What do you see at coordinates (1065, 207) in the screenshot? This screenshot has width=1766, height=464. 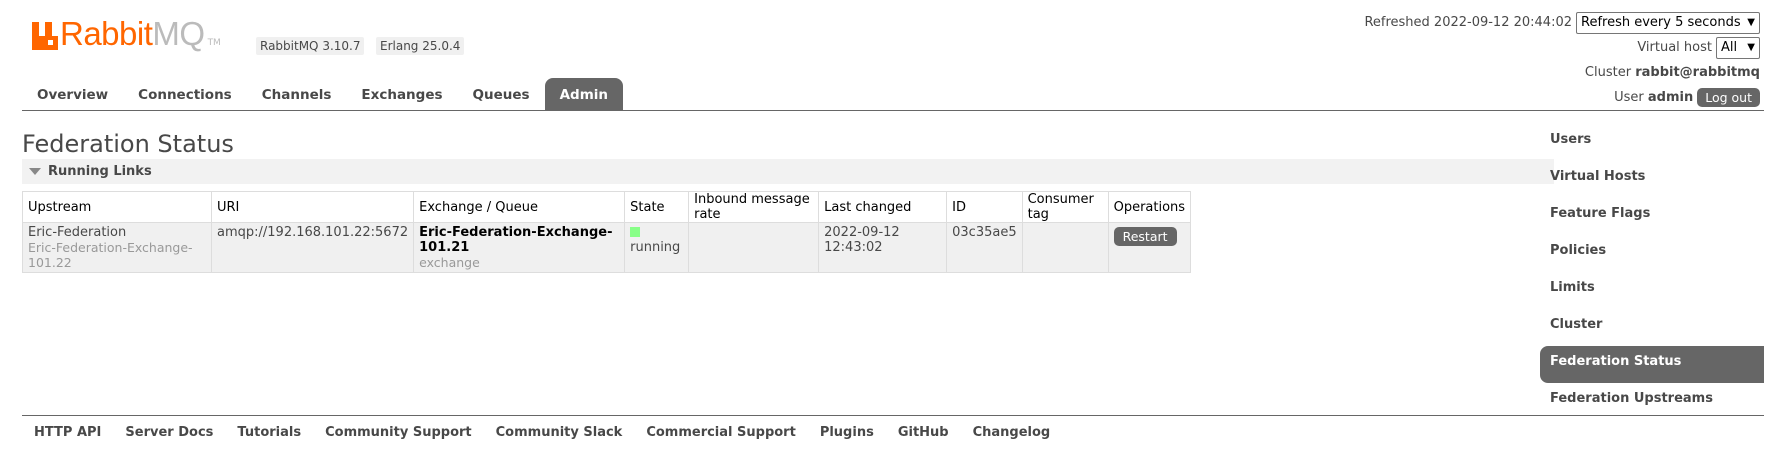 I see `col-consumer-tag: Consumer tag` at bounding box center [1065, 207].